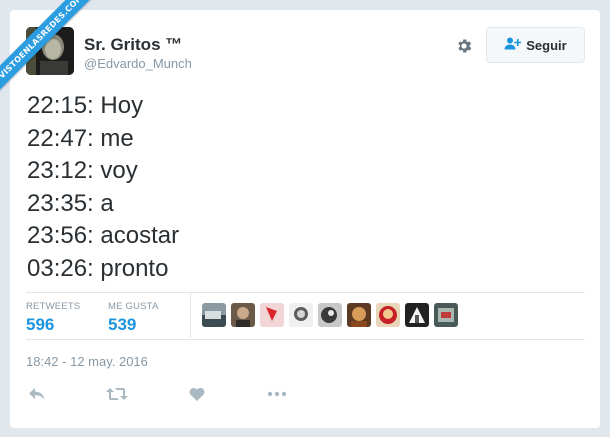 The image size is (610, 437). Describe the element at coordinates (133, 306) in the screenshot. I see `likes-label: ME GUSTA` at that location.